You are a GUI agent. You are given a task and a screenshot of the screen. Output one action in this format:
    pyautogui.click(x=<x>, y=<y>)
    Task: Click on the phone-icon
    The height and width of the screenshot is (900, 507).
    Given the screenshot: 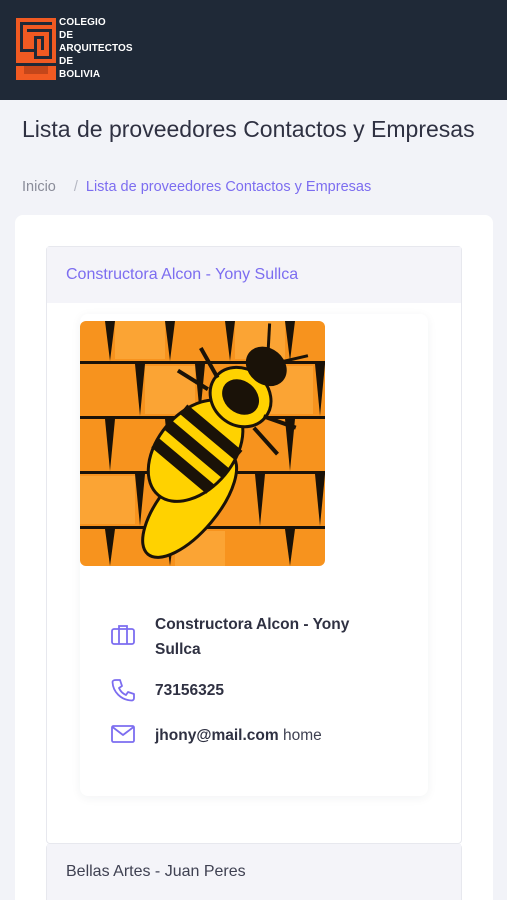 What is the action you would take?
    pyautogui.click(x=123, y=690)
    